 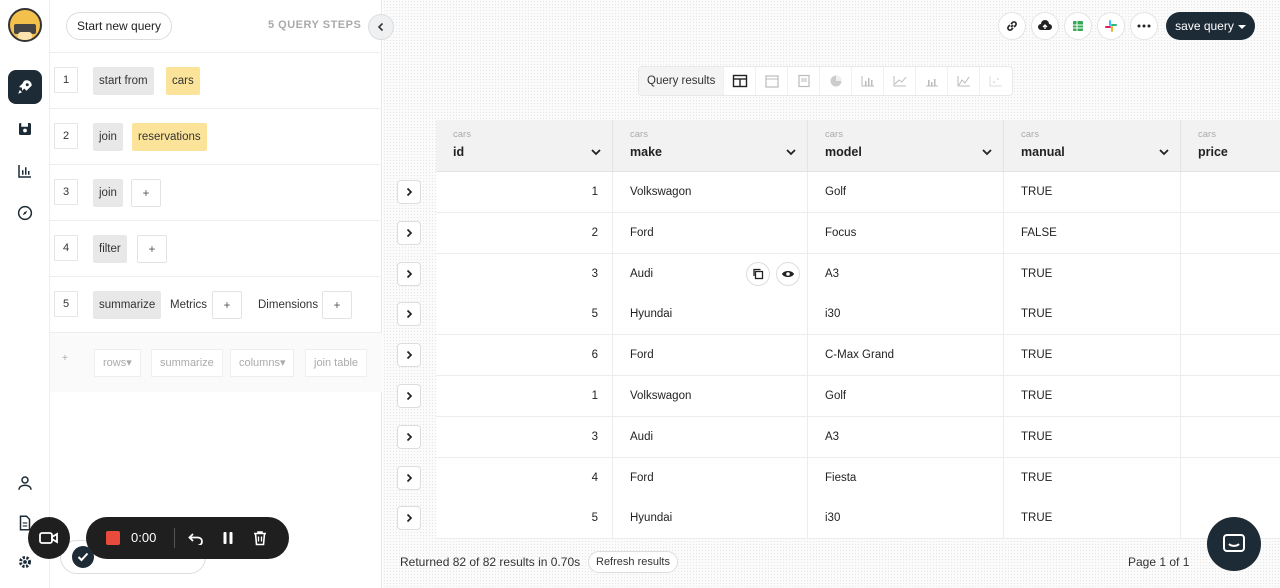 What do you see at coordinates (216, 136) in the screenshot?
I see `query-step-2: 2 join reservations` at bounding box center [216, 136].